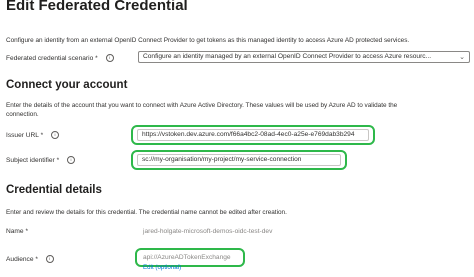  I want to click on connect-description-line2: connection., so click(22, 114).